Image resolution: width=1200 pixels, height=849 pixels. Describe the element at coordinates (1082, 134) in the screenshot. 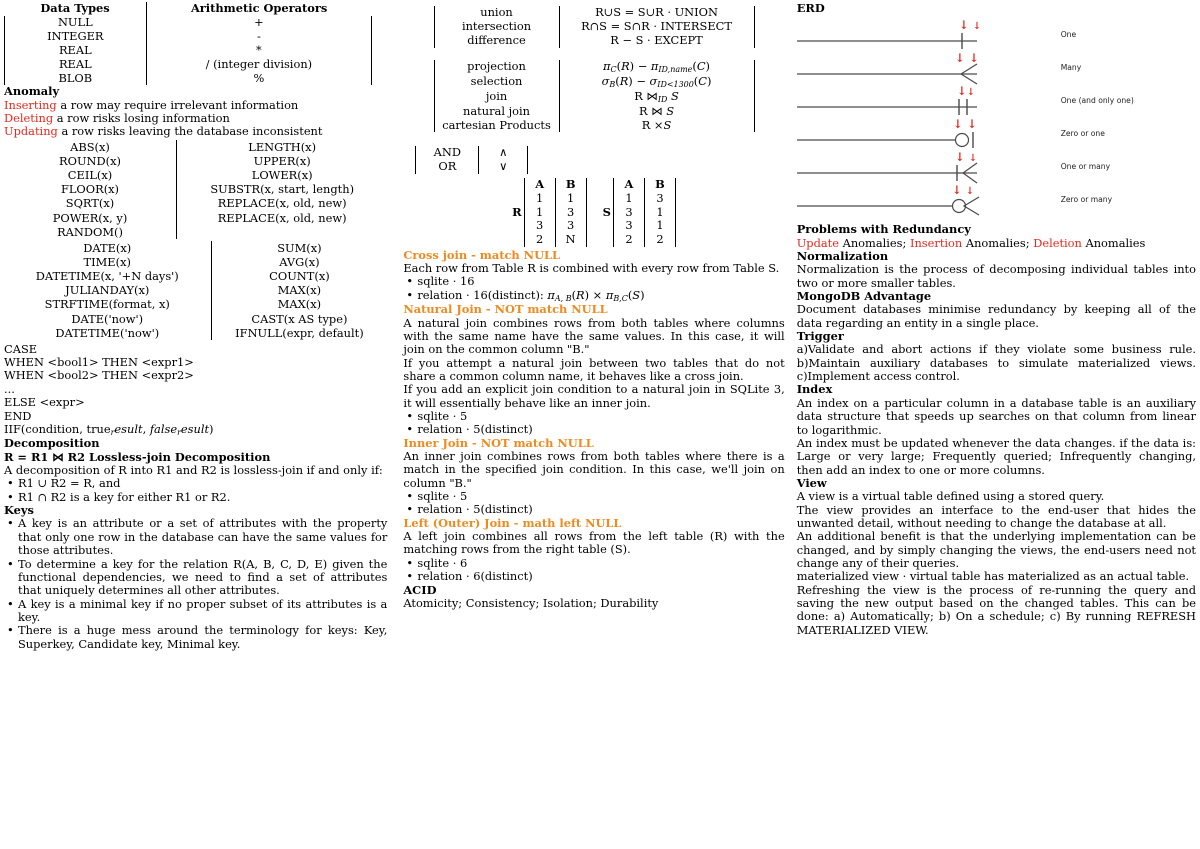

I see `erd-label: Zero or one` at that location.